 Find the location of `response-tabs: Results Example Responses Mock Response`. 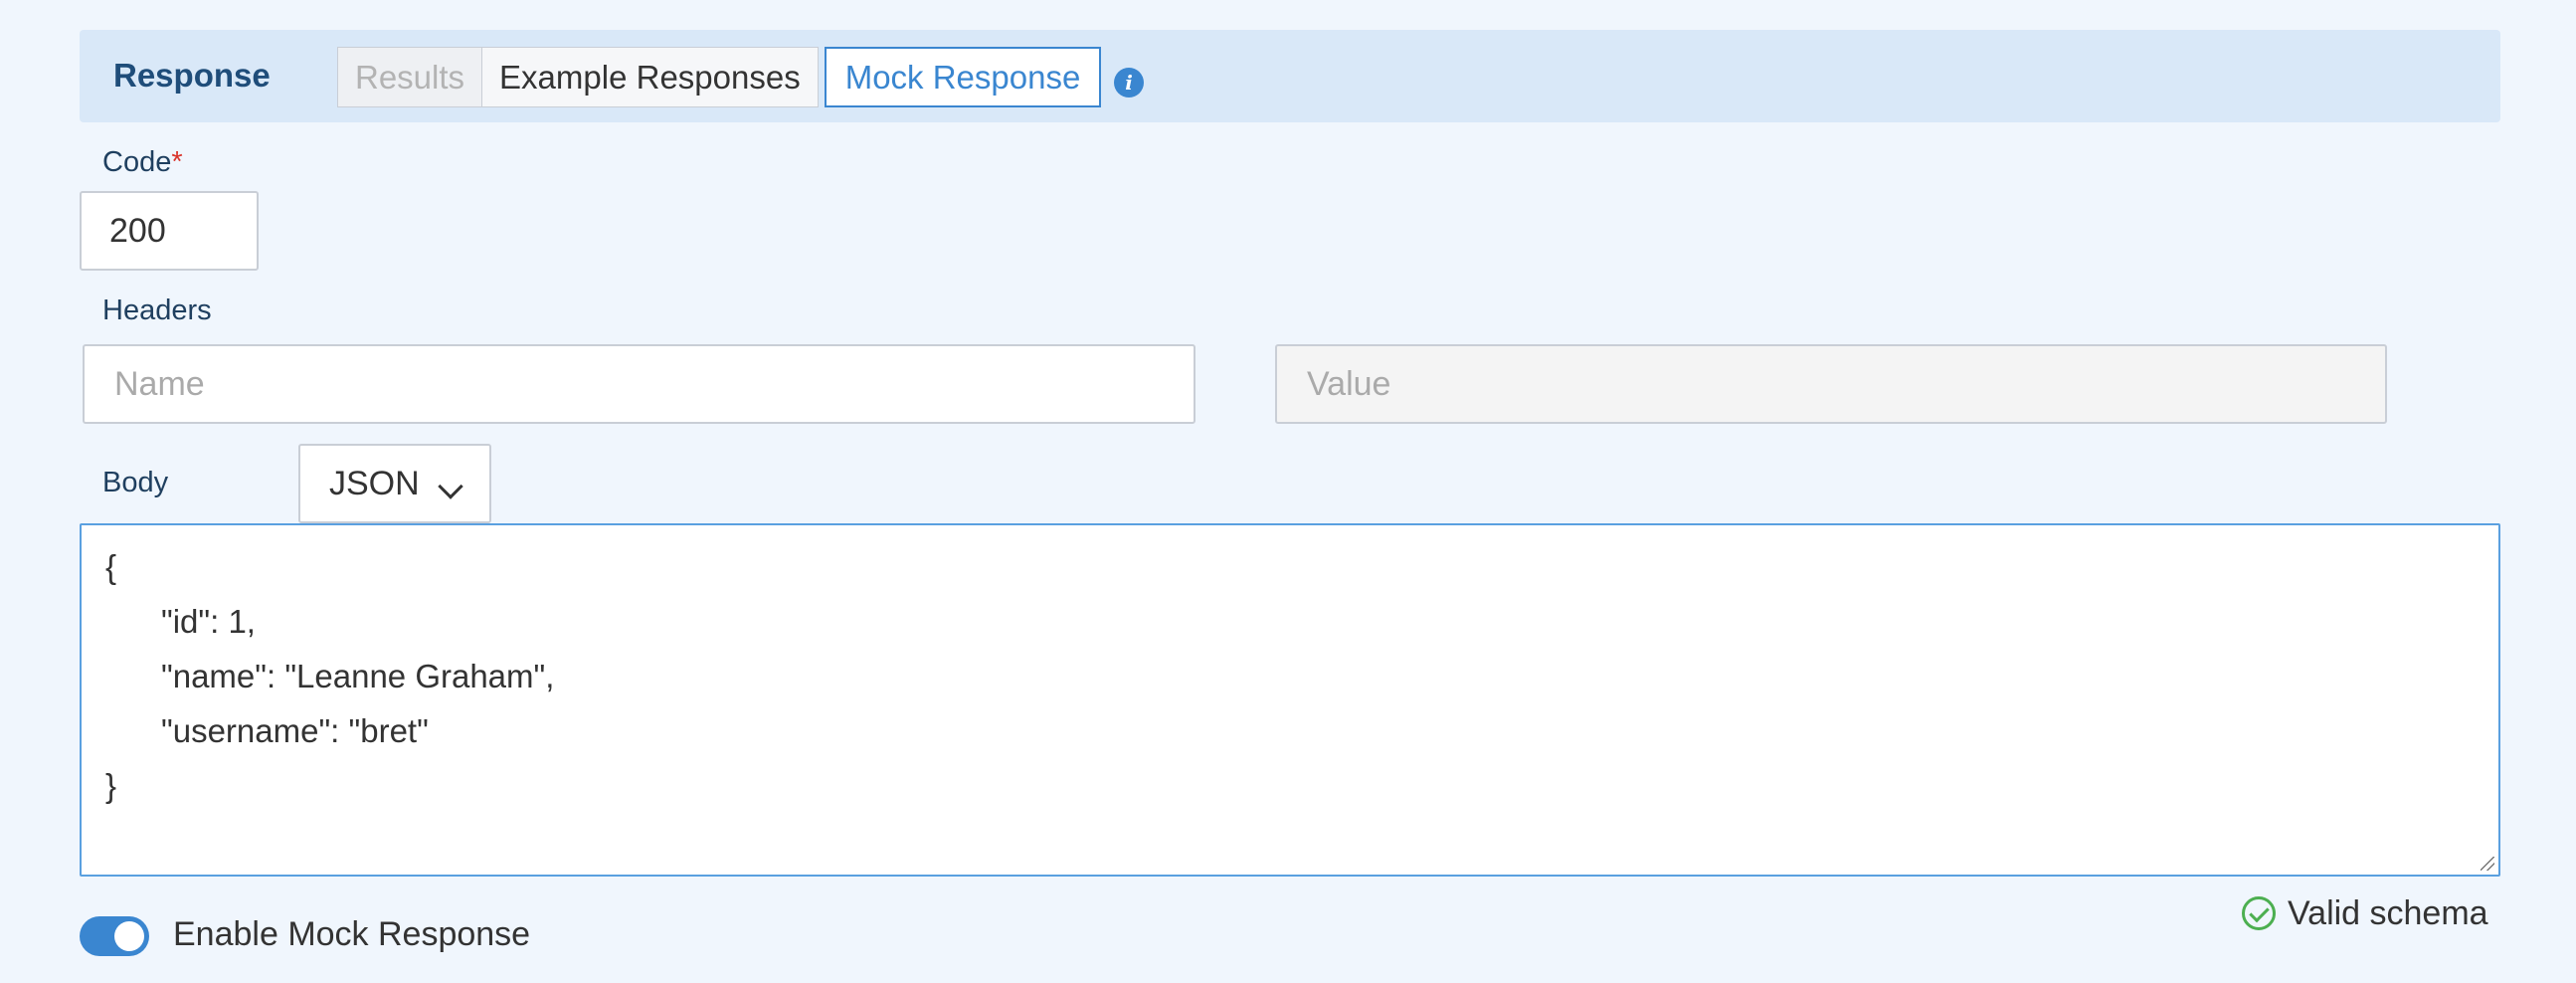

response-tabs: Results Example Responses Mock Response is located at coordinates (719, 77).